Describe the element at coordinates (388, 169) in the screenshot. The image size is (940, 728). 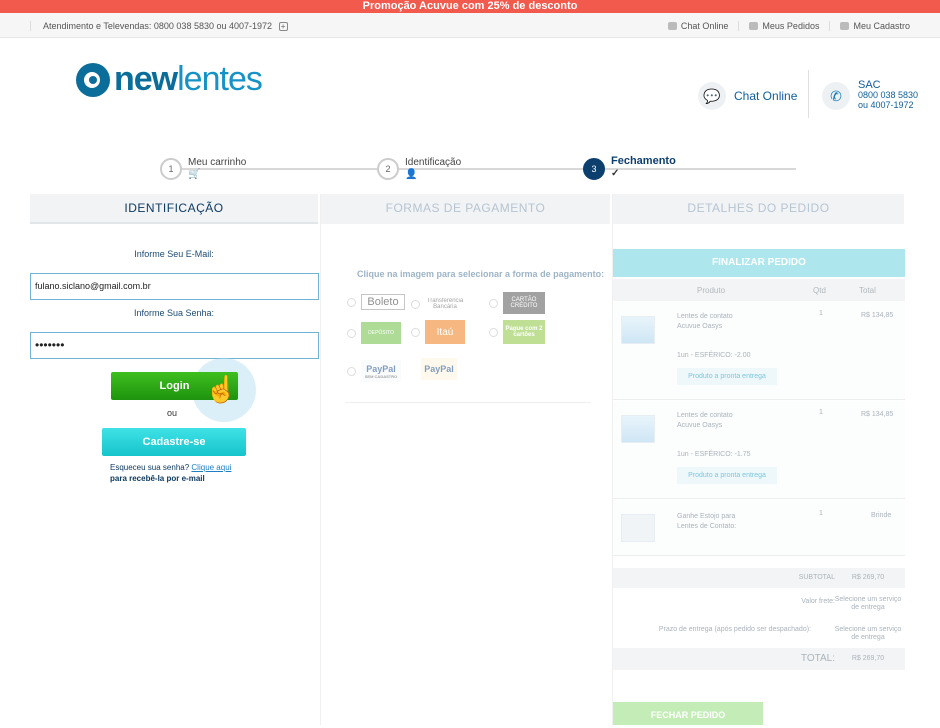
I see `step-number: 2` at that location.